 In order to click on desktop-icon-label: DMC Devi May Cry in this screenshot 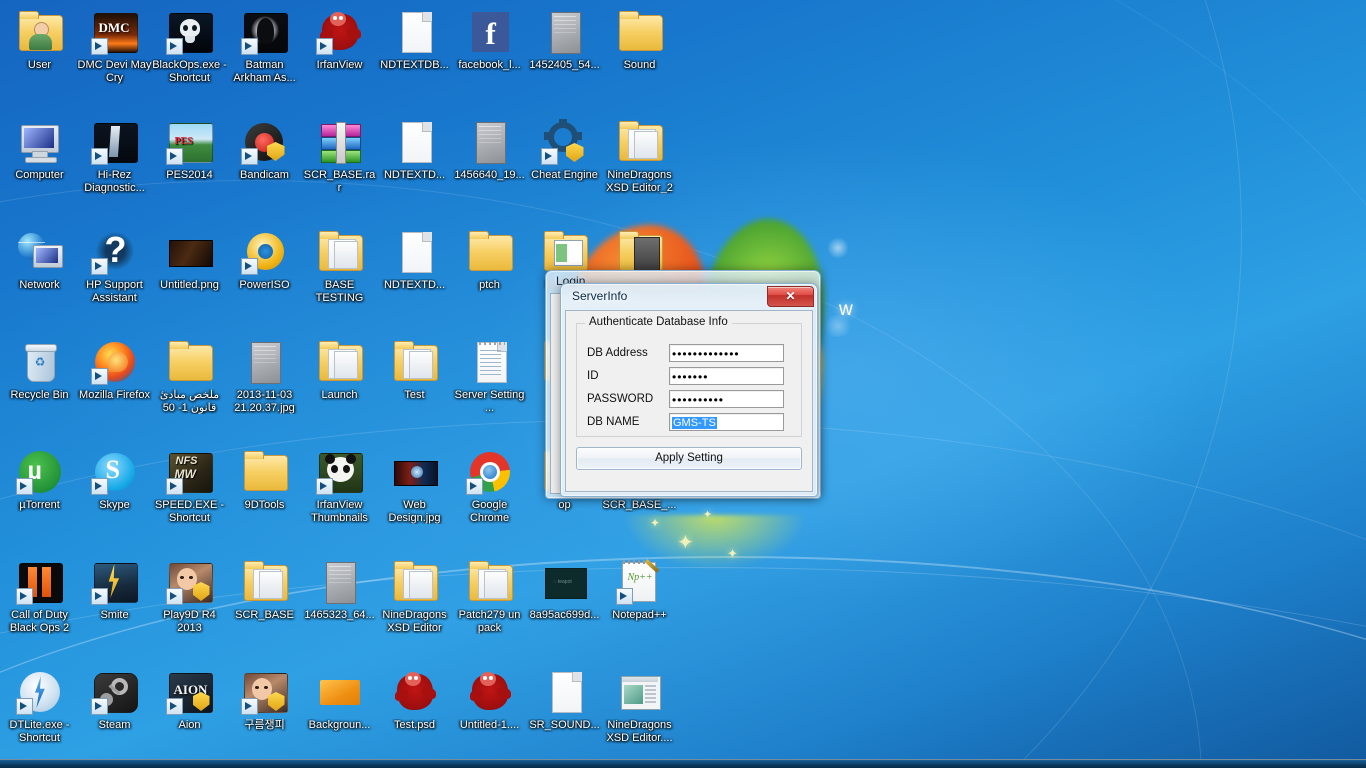, I will do `click(114, 71)`.